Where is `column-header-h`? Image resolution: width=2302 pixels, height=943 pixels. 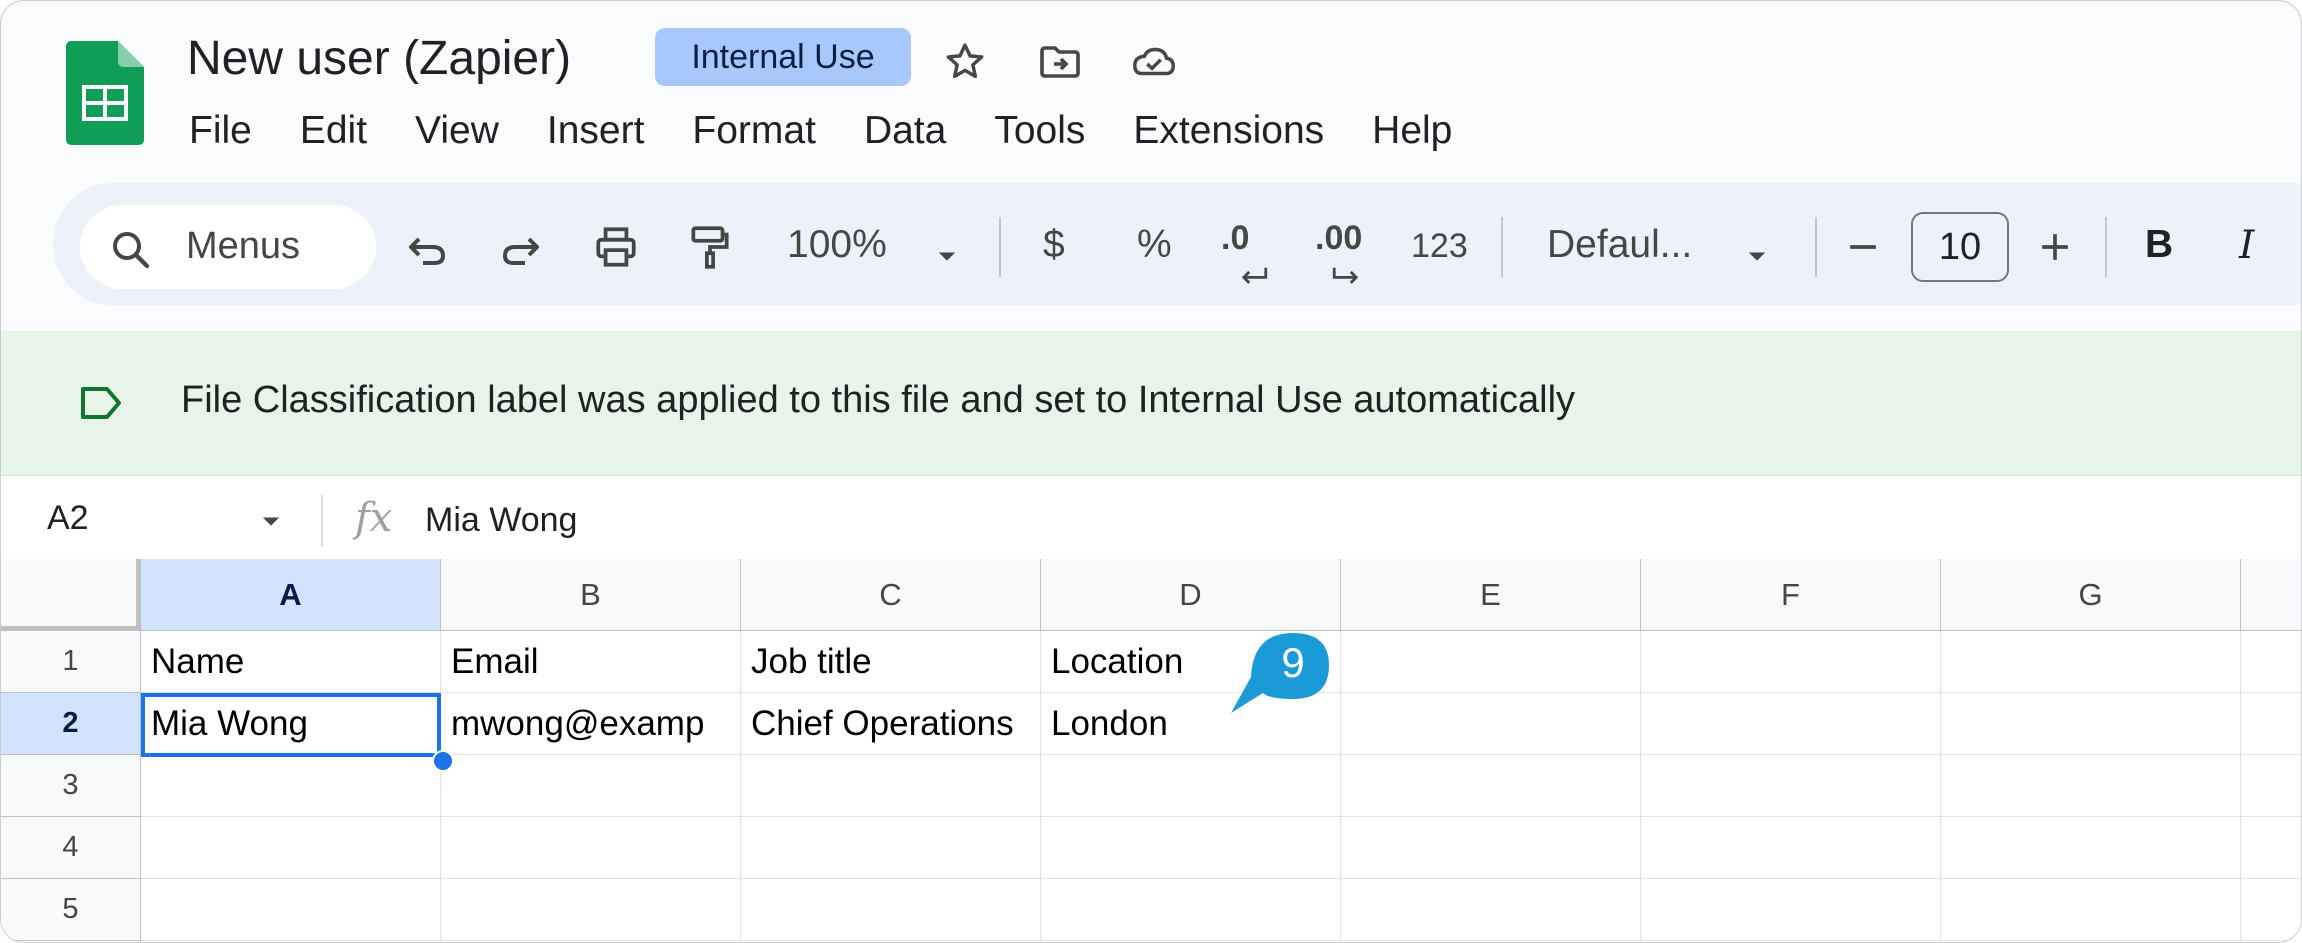
column-header-h is located at coordinates (2271, 595).